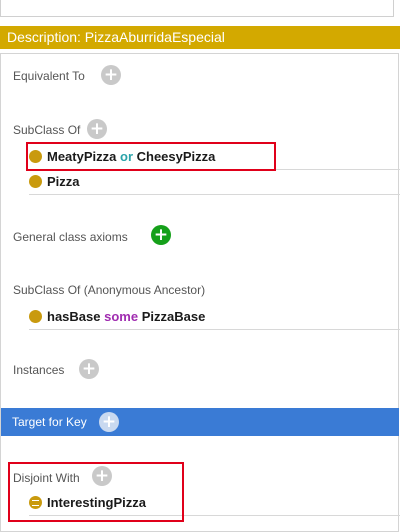 The height and width of the screenshot is (532, 400). What do you see at coordinates (161, 235) in the screenshot?
I see `add-general-axiom-icon: +` at bounding box center [161, 235].